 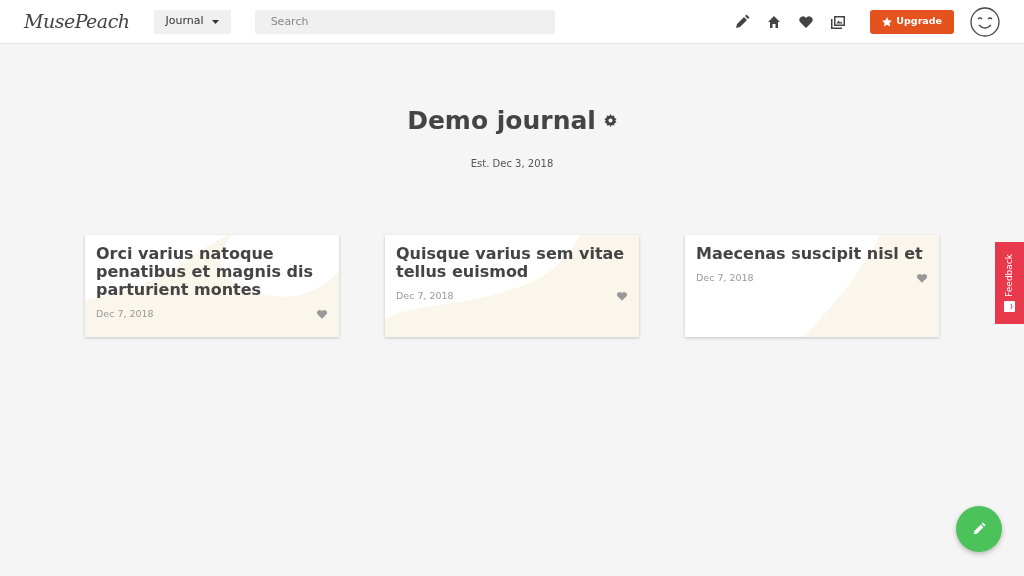 What do you see at coordinates (610, 121) in the screenshot?
I see `settings-icon` at bounding box center [610, 121].